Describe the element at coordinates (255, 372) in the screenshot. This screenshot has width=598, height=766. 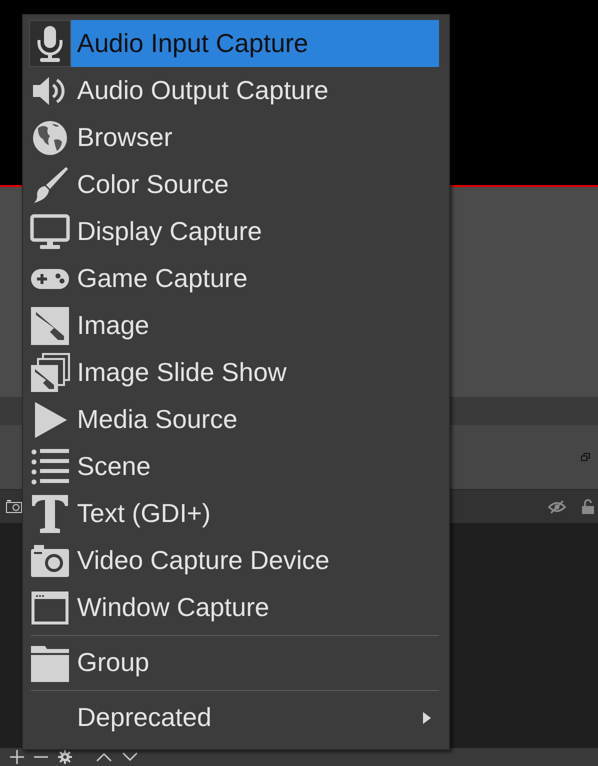
I see `menu-item: Image Slide Show` at that location.